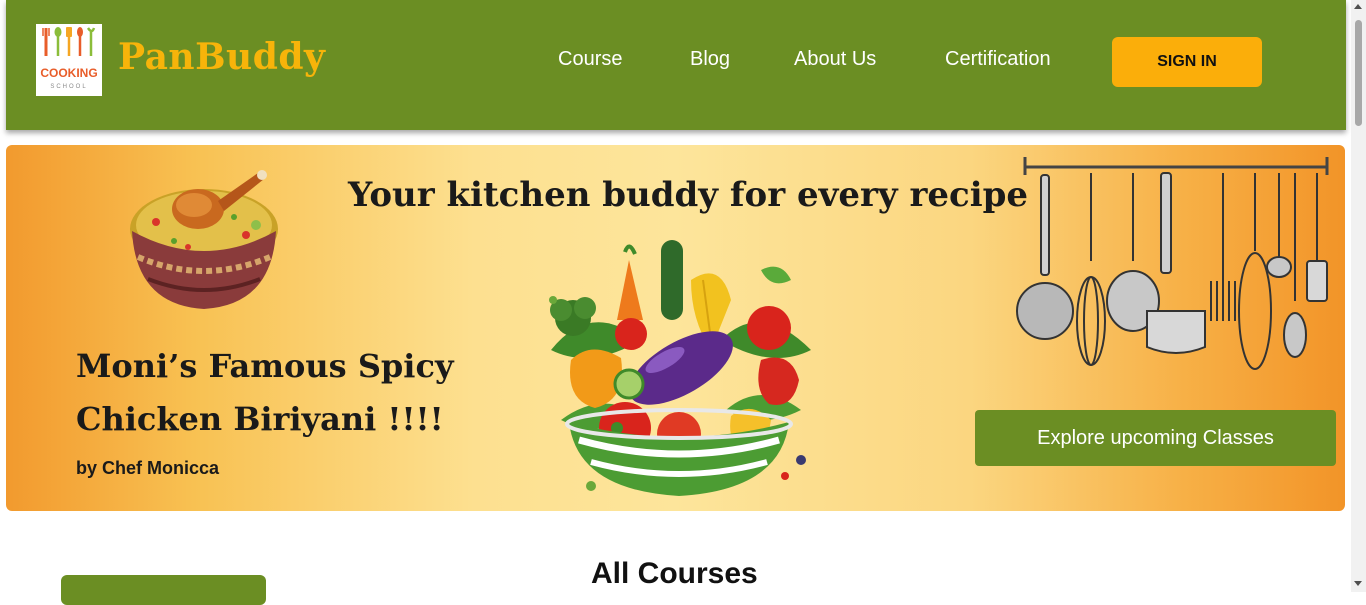  I want to click on biryani-bowl-image, so click(204, 239).